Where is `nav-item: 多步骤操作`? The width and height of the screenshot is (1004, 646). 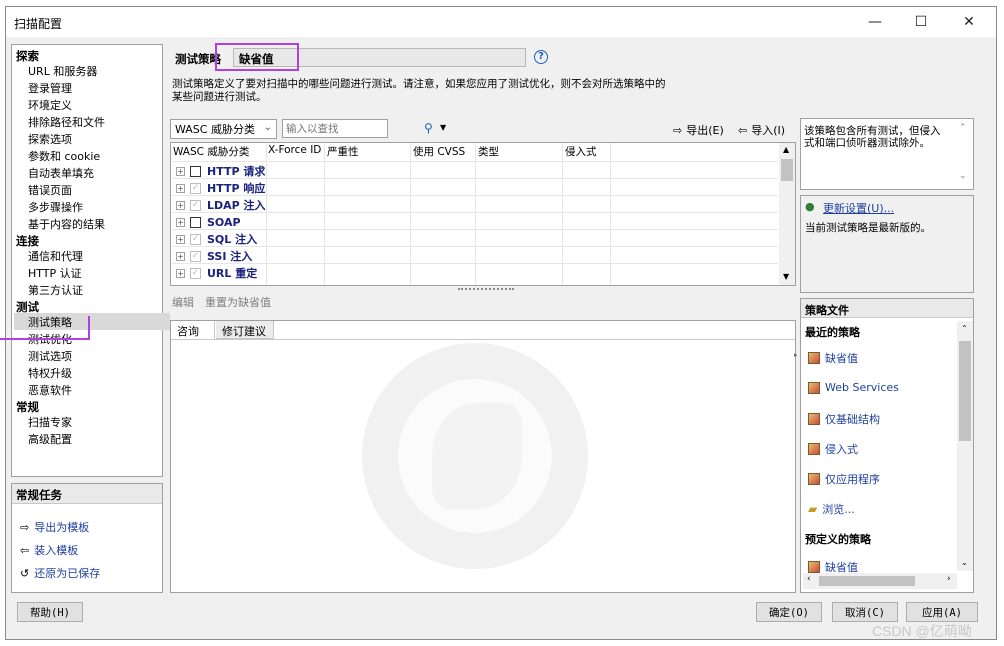 nav-item: 多步骤操作 is located at coordinates (55, 207).